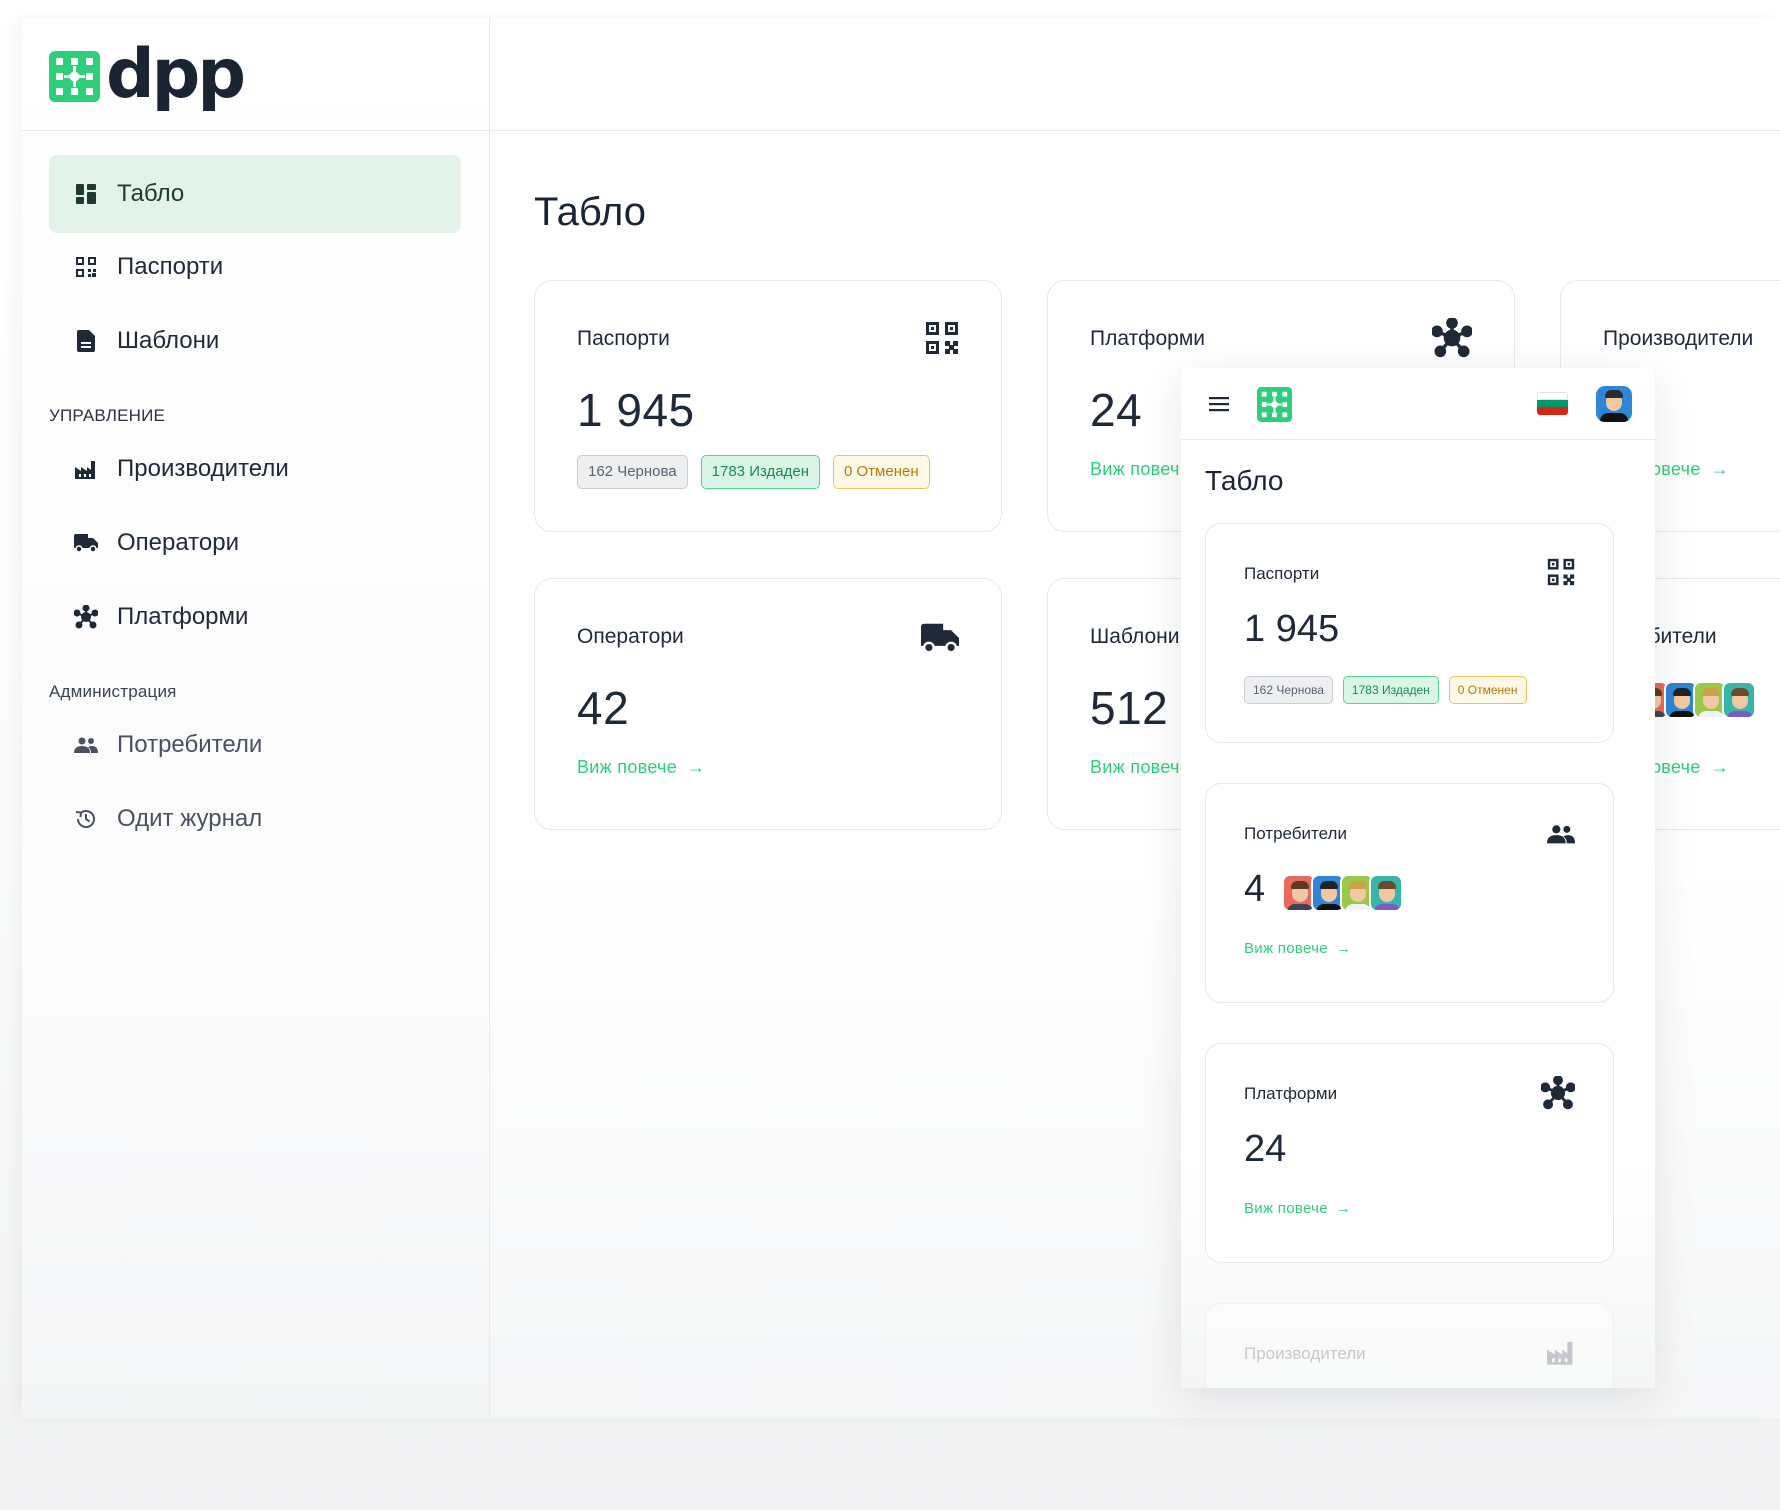 This screenshot has width=1780, height=1510. Describe the element at coordinates (1552, 403) in the screenshot. I see `bulgaria-flag-icon` at that location.